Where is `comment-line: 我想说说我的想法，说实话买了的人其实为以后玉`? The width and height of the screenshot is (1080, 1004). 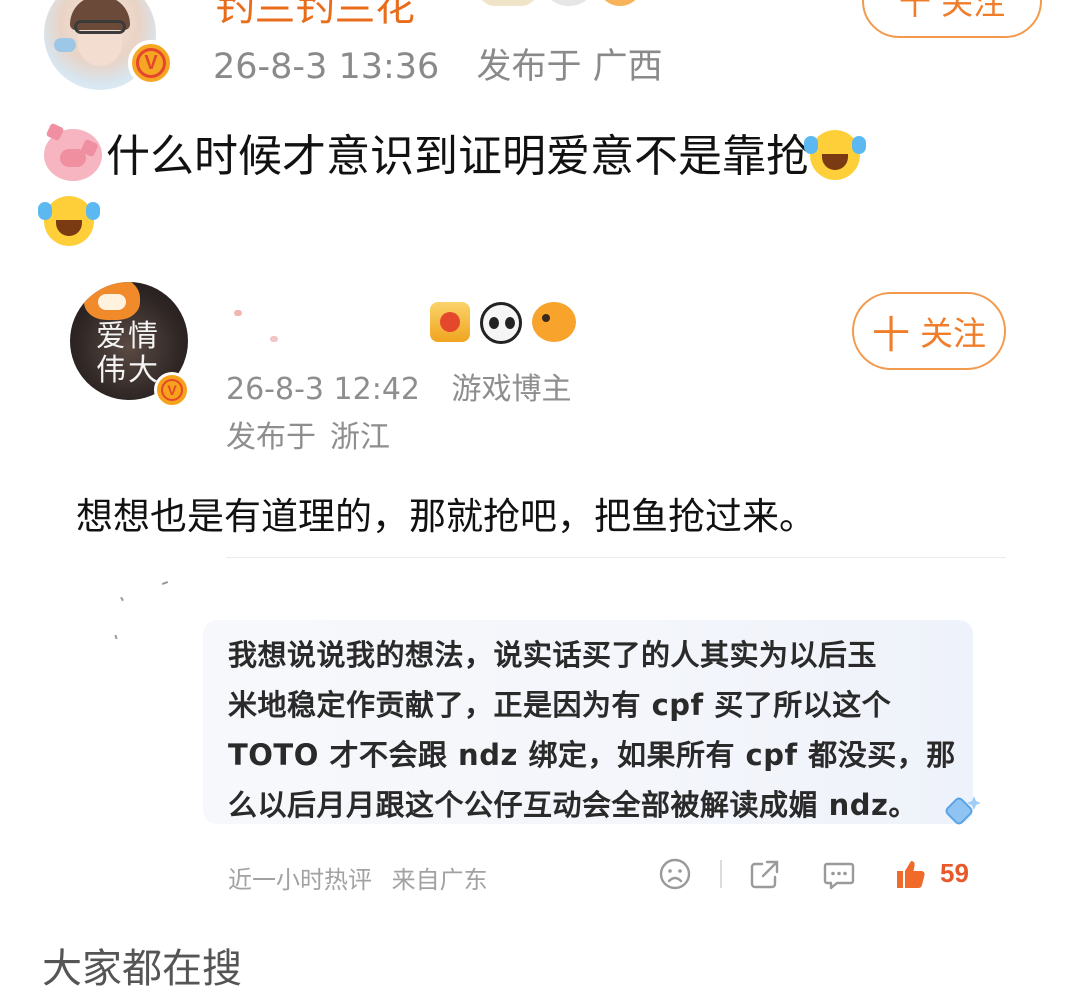 comment-line: 我想说说我的想法，说实话买了的人其实为以后玉 is located at coordinates (553, 655).